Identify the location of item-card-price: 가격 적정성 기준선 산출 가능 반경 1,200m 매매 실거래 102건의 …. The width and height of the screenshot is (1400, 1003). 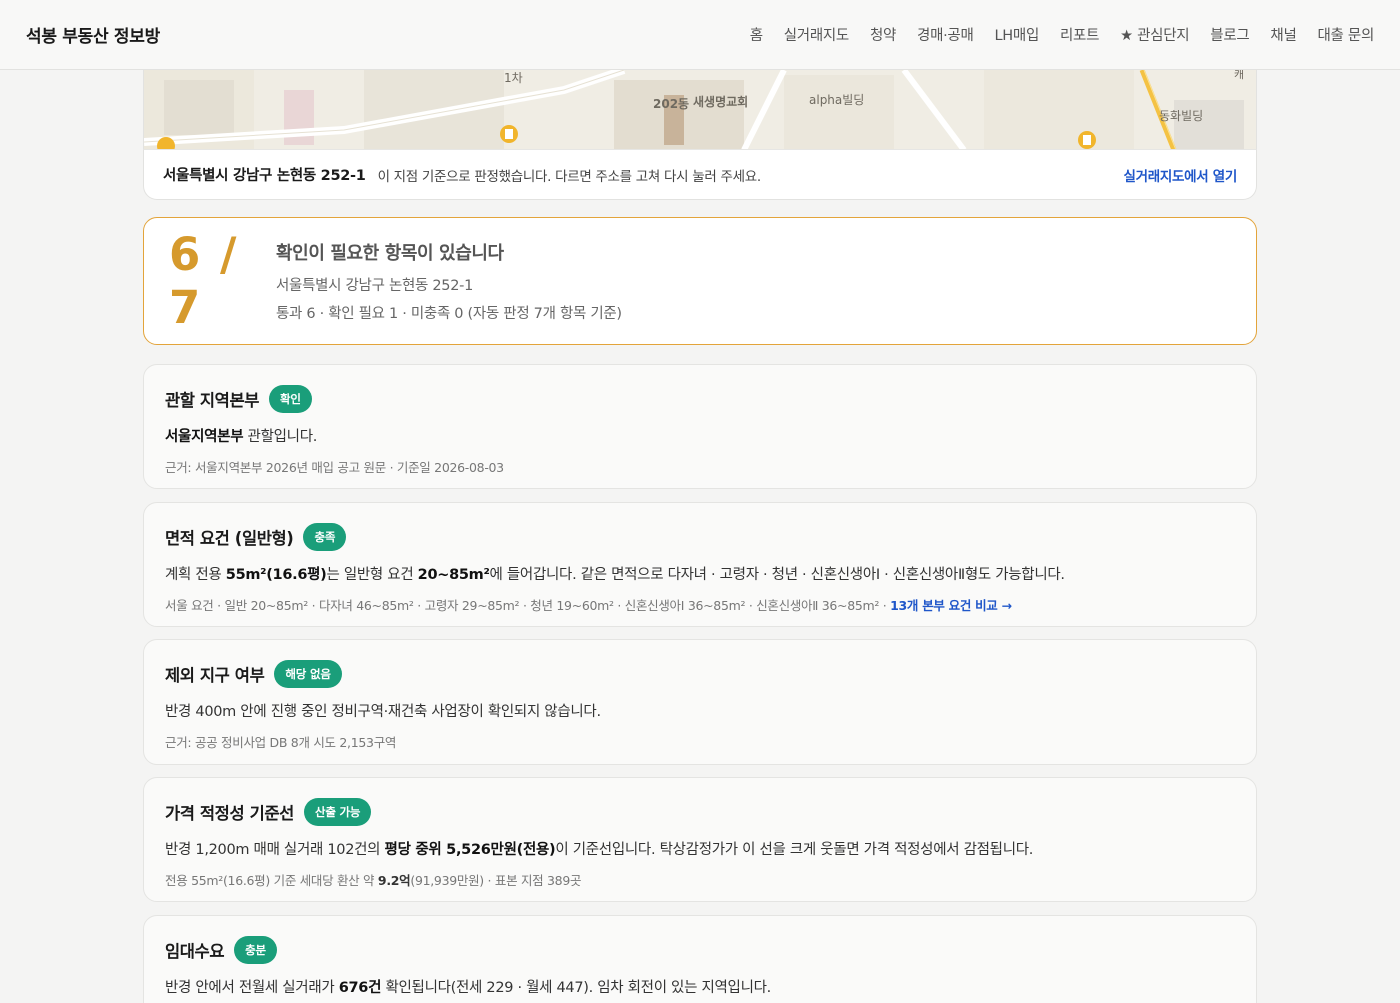
(700, 839).